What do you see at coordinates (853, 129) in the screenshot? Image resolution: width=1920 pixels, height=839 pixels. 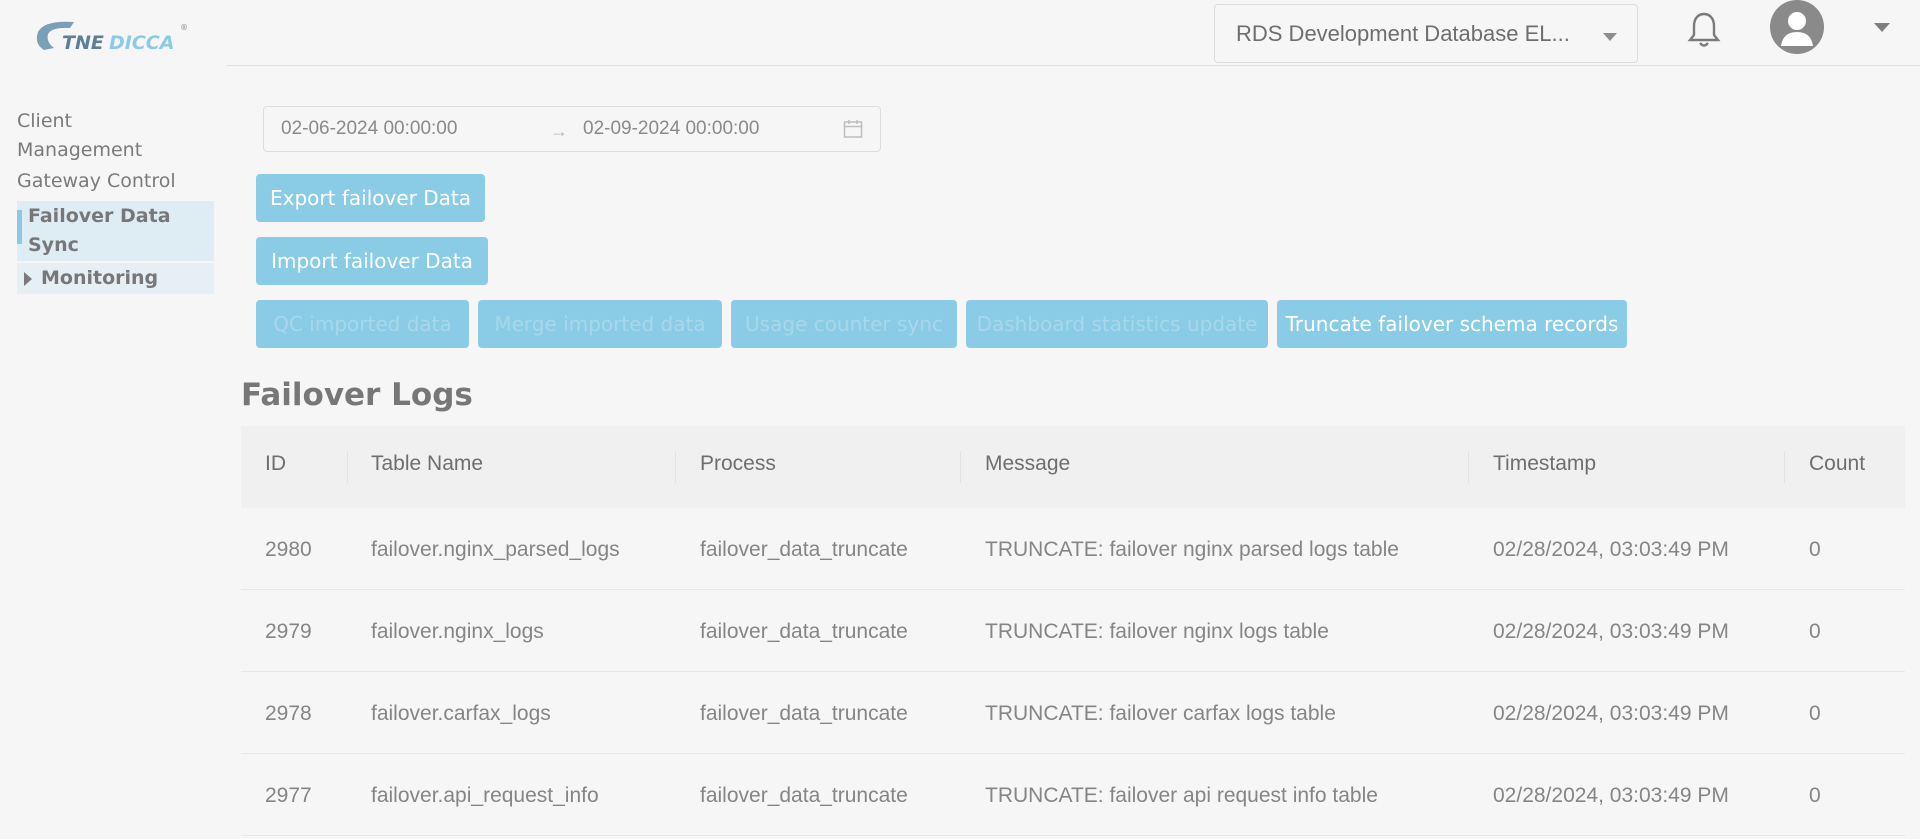 I see `calendar-icon` at bounding box center [853, 129].